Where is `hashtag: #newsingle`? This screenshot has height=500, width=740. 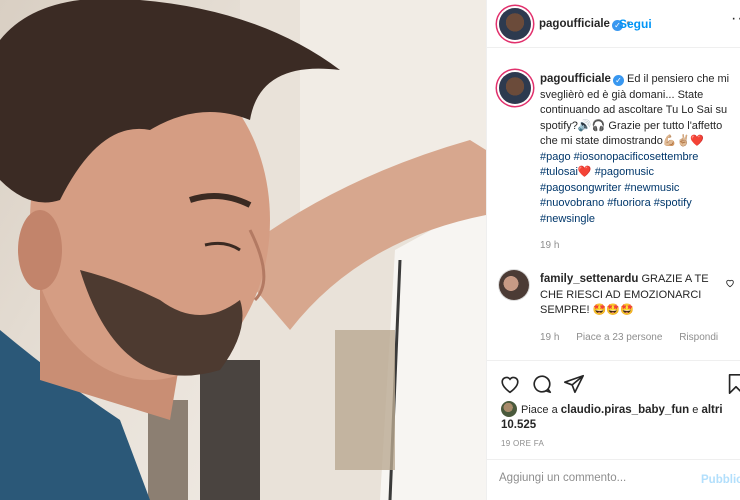
hashtag: #newsingle is located at coordinates (567, 219).